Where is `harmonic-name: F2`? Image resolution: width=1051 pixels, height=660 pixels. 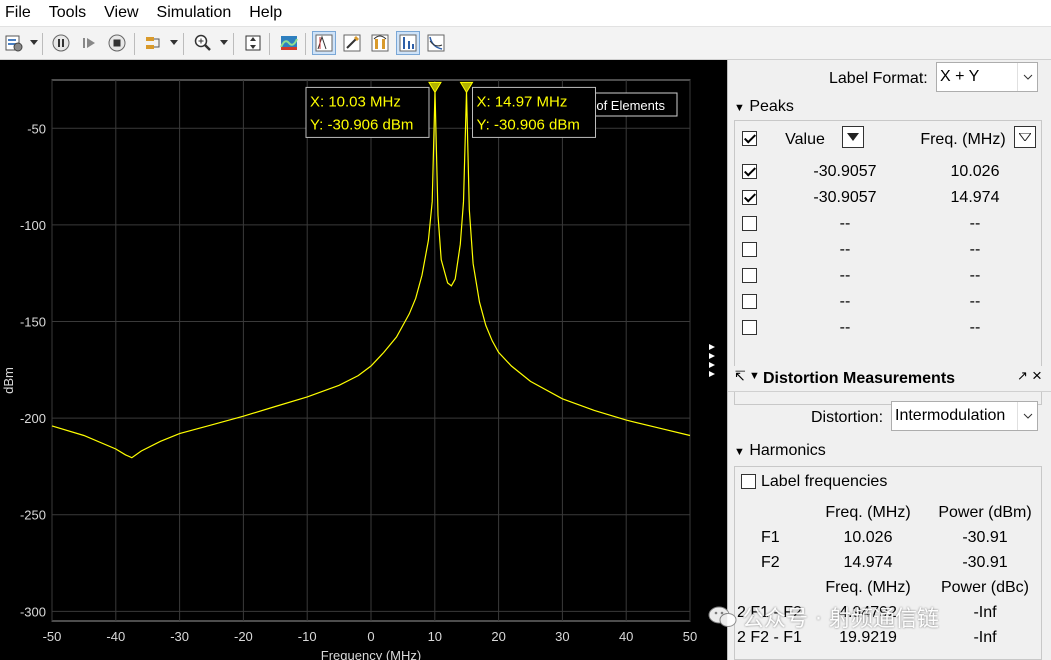
harmonic-name: F2 is located at coordinates (770, 562).